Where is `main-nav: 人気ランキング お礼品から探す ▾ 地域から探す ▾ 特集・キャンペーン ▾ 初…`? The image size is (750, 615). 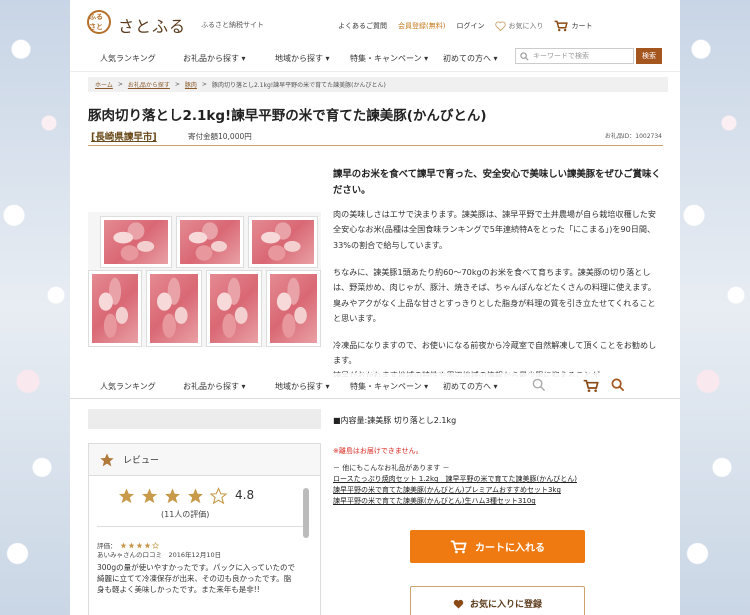
main-nav: 人気ランキング お礼品から探す ▾ 地域から探す ▾ 特集・キャンペーン ▾ 初… is located at coordinates (375, 57).